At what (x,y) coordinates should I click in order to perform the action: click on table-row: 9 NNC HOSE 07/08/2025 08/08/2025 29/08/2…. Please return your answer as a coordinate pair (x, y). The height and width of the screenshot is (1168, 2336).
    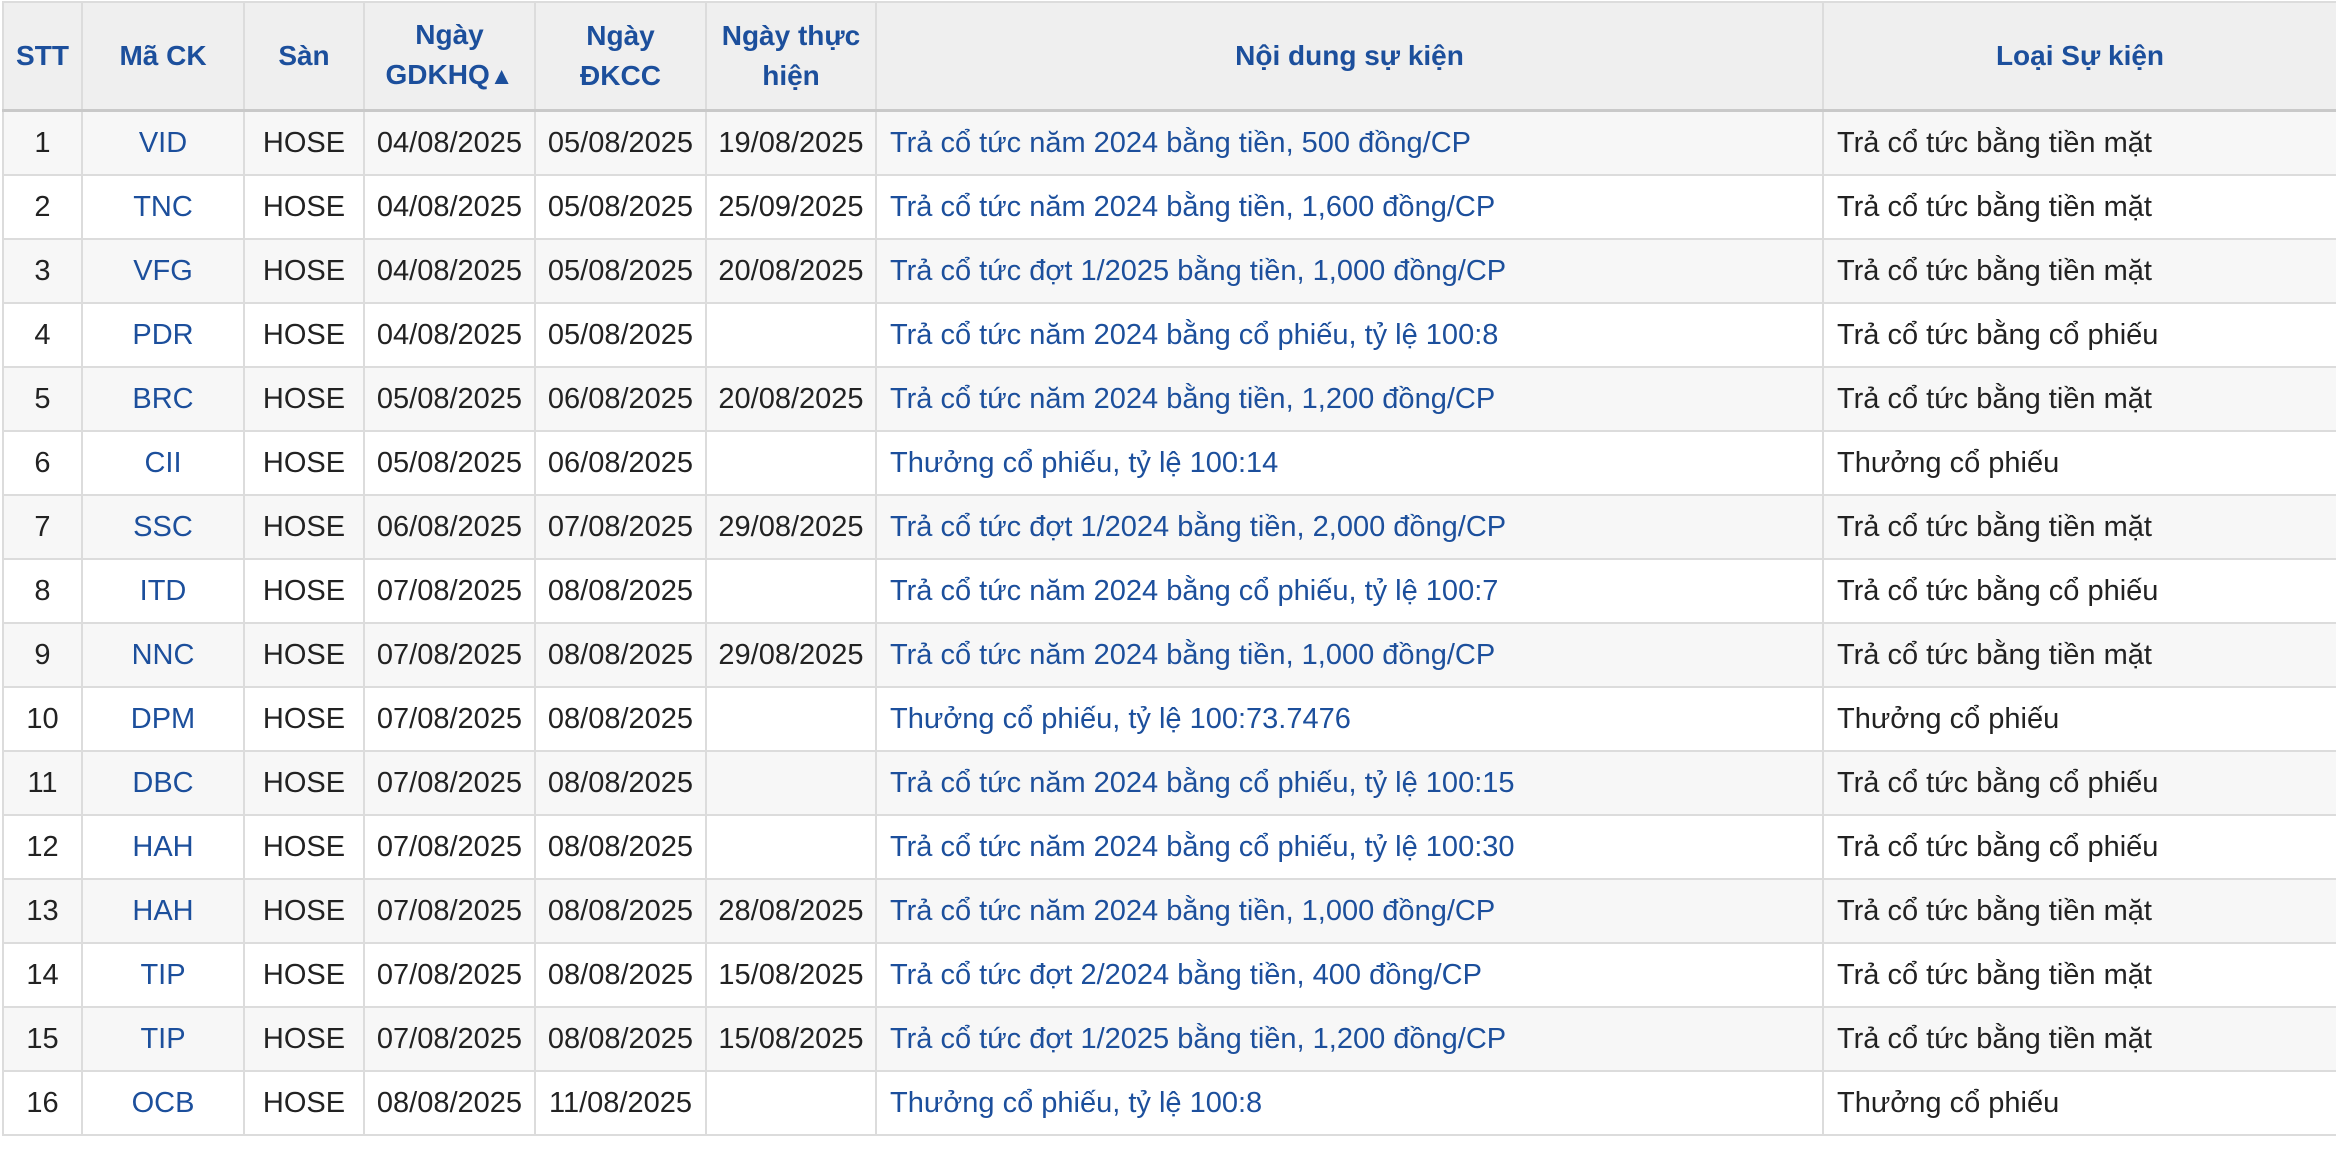
    Looking at the image, I should click on (1169, 655).